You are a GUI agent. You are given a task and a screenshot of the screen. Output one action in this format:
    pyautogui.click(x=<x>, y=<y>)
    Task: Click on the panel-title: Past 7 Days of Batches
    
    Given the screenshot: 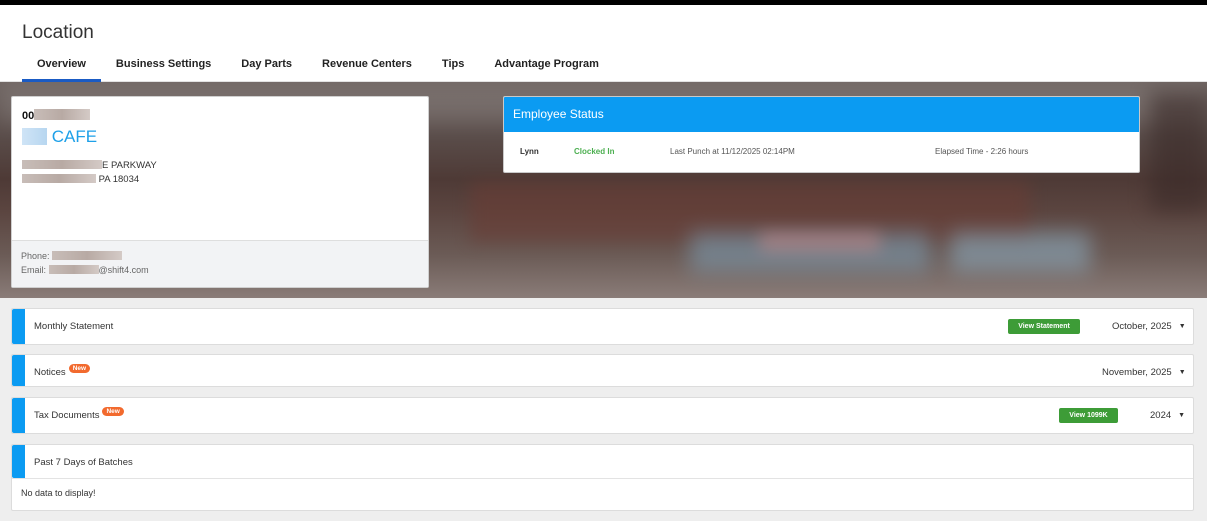 What is the action you would take?
    pyautogui.click(x=83, y=462)
    